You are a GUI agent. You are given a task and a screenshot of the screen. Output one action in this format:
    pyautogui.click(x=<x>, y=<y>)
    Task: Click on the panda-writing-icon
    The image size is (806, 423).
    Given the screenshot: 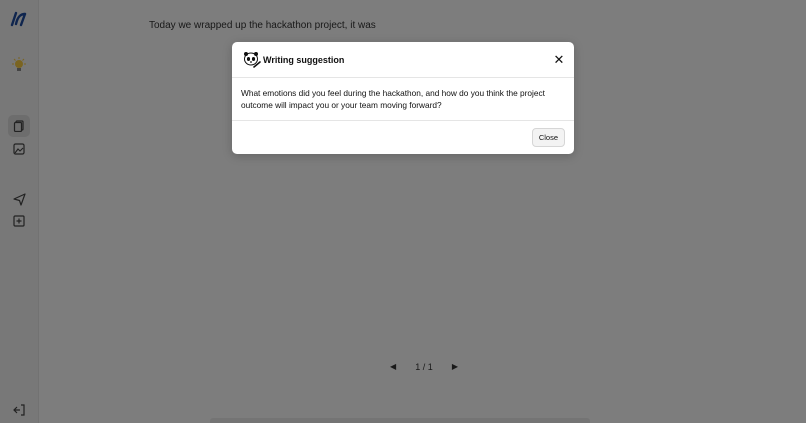 What is the action you would take?
    pyautogui.click(x=252, y=59)
    